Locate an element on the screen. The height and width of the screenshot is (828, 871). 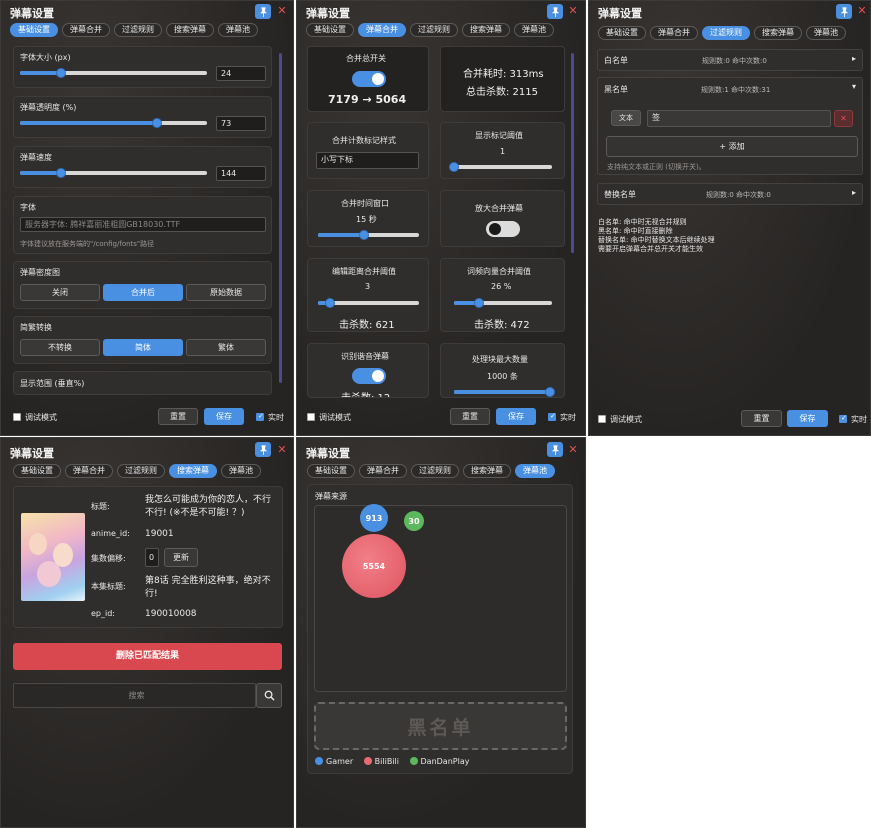
opacity-input: 73 is located at coordinates (241, 123).